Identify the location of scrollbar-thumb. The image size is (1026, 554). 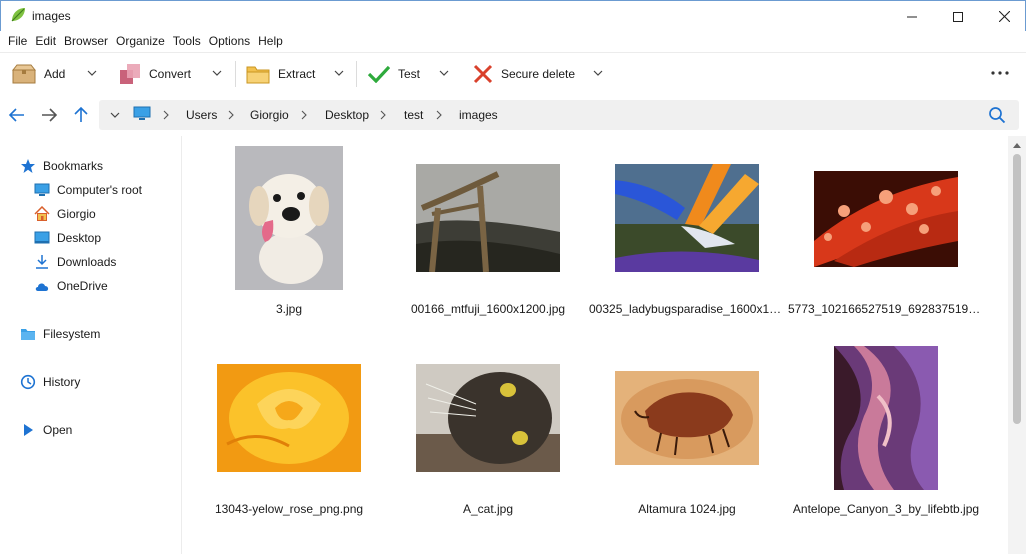
(1017, 289).